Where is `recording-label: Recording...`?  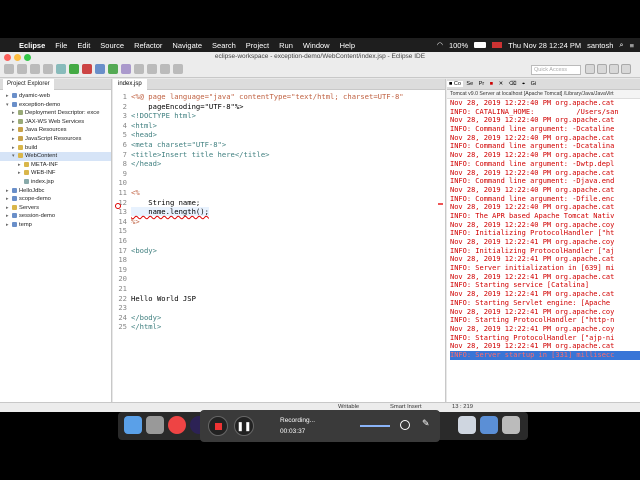
recording-label: Recording... is located at coordinates (298, 420).